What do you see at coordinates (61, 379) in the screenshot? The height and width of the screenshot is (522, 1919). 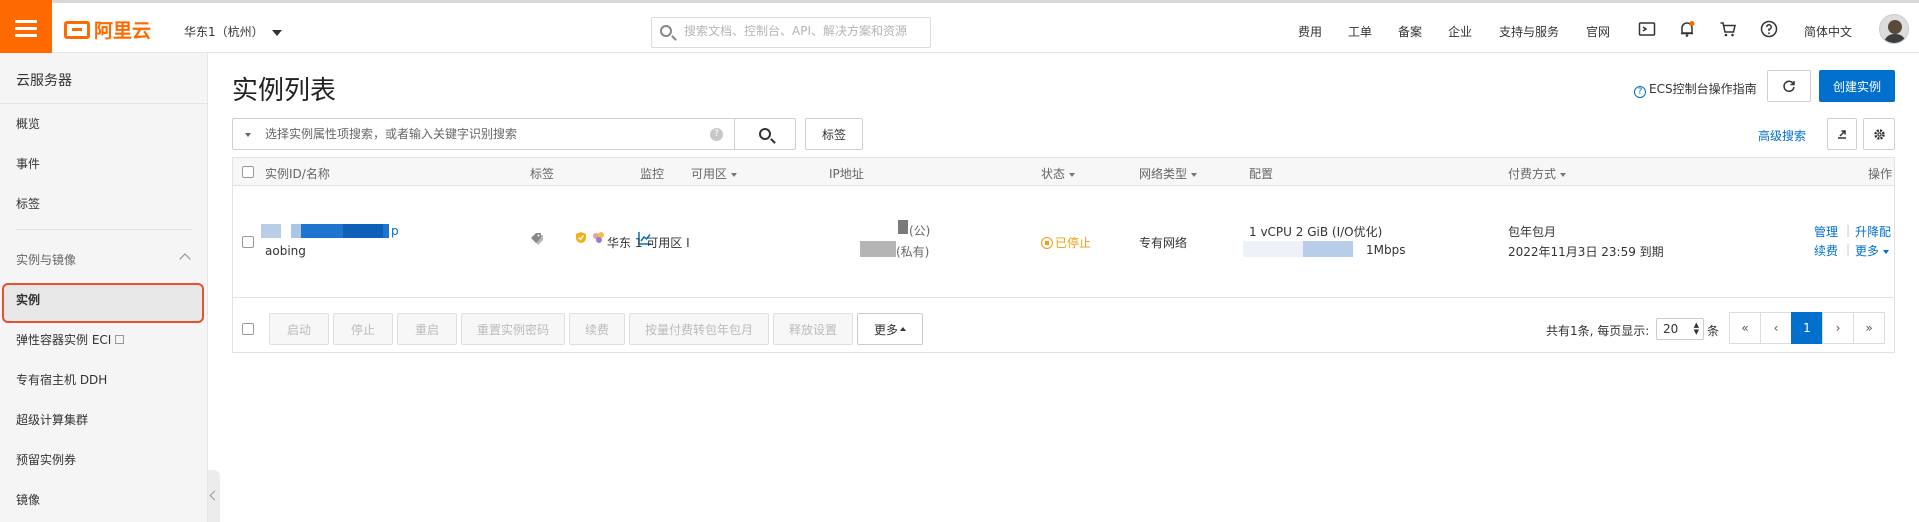 I see `sidebar-item-ddh: 专有宿主机 DDH` at bounding box center [61, 379].